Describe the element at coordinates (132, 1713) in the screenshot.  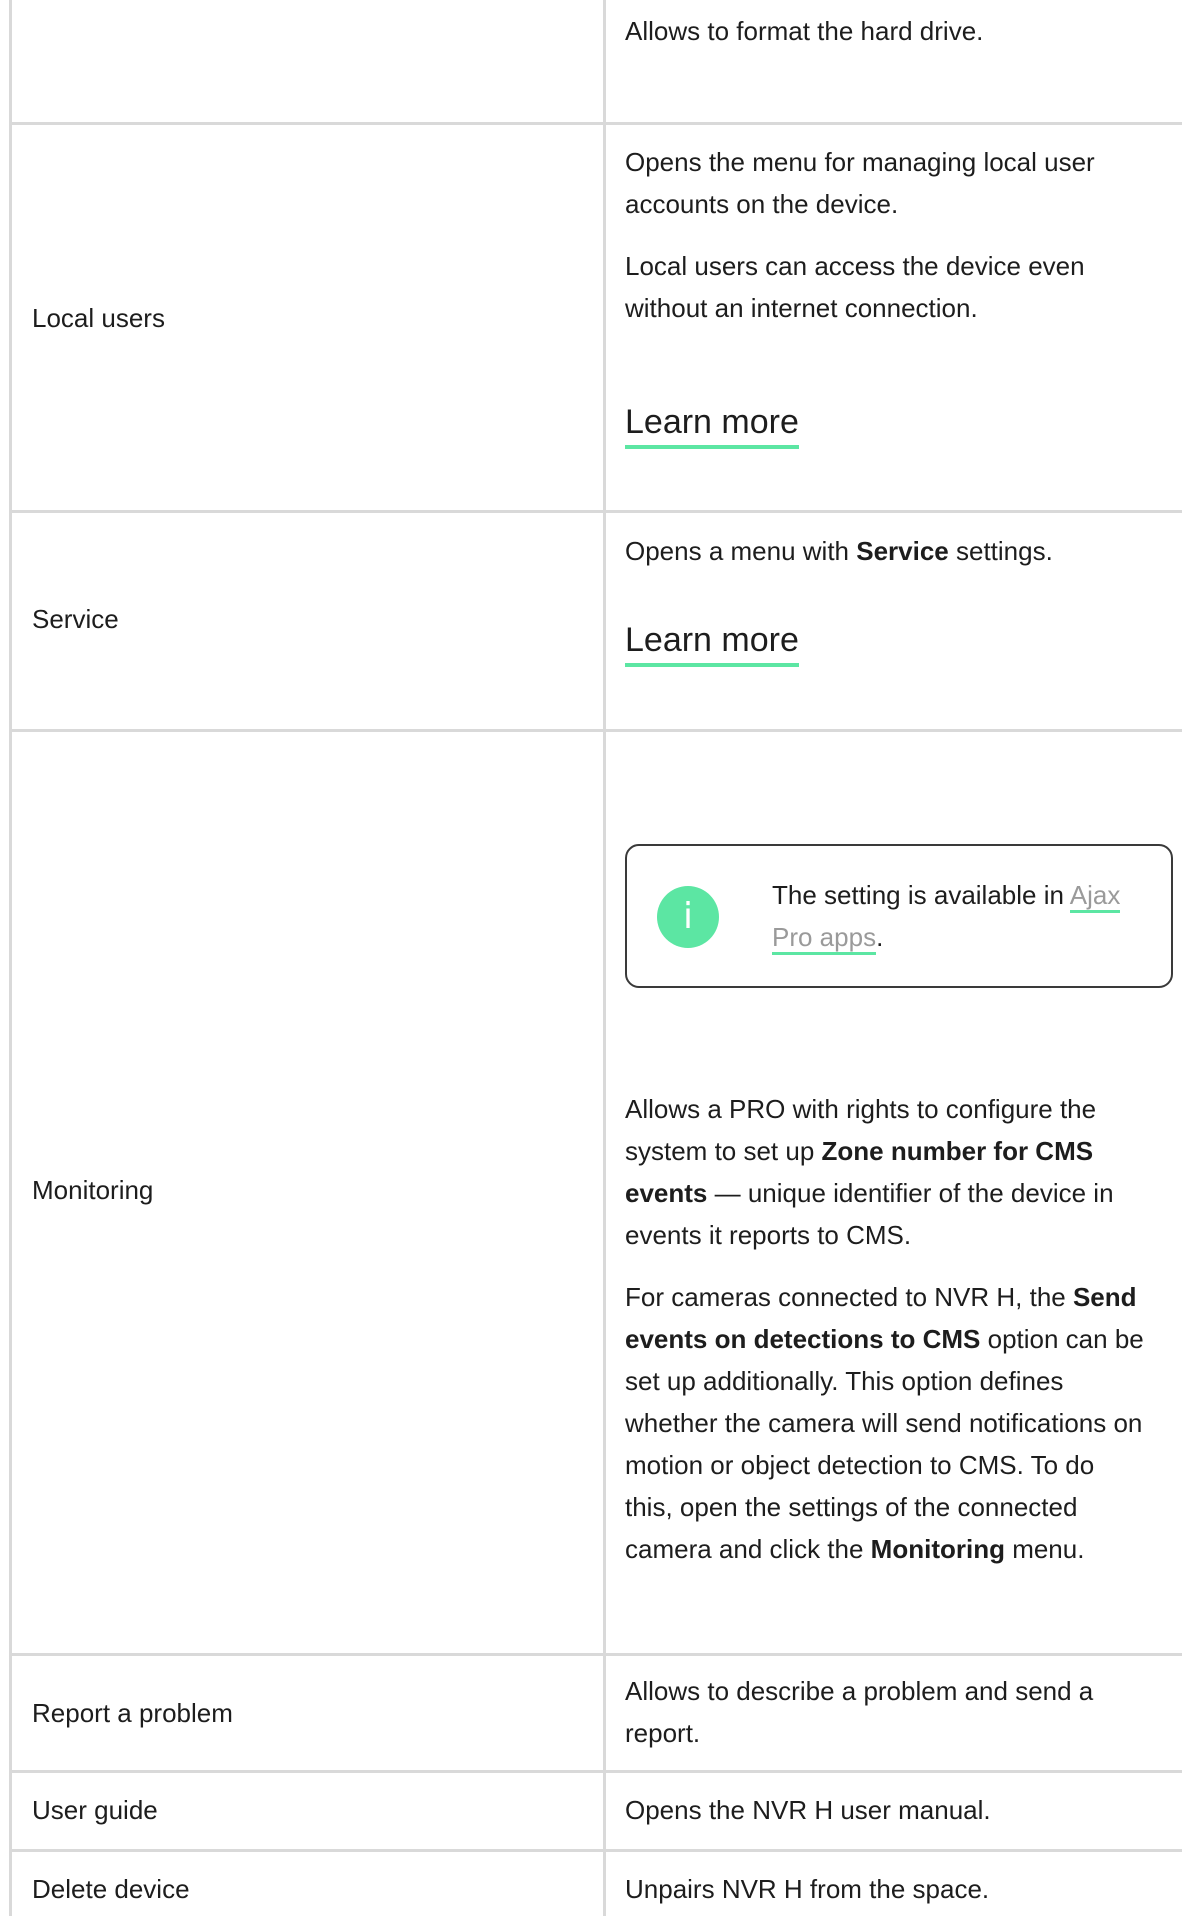
I see `report-problem-label: Report a problem` at that location.